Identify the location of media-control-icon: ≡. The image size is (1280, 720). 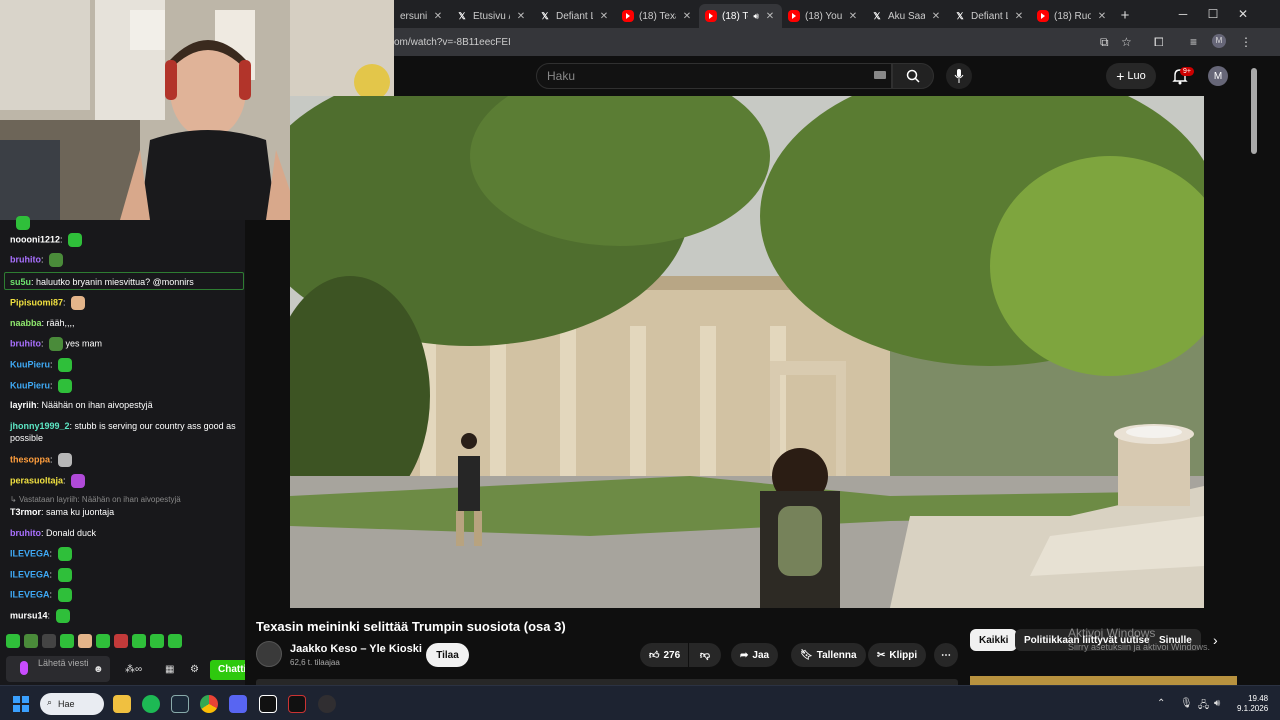
(1193, 42).